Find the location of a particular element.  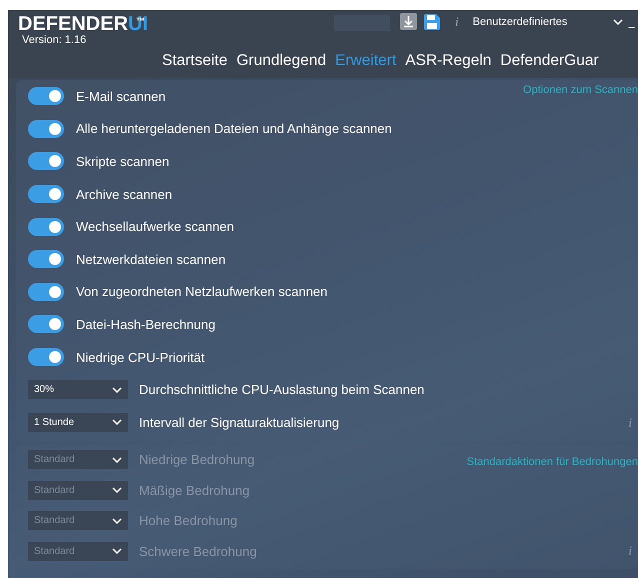

download-icon is located at coordinates (408, 21).